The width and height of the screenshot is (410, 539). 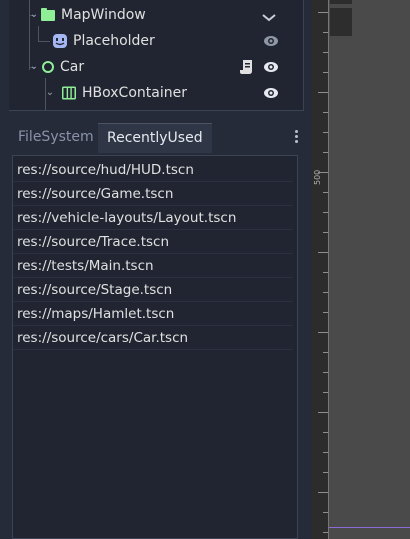 What do you see at coordinates (103, 15) in the screenshot?
I see `node-label: MapWindow` at bounding box center [103, 15].